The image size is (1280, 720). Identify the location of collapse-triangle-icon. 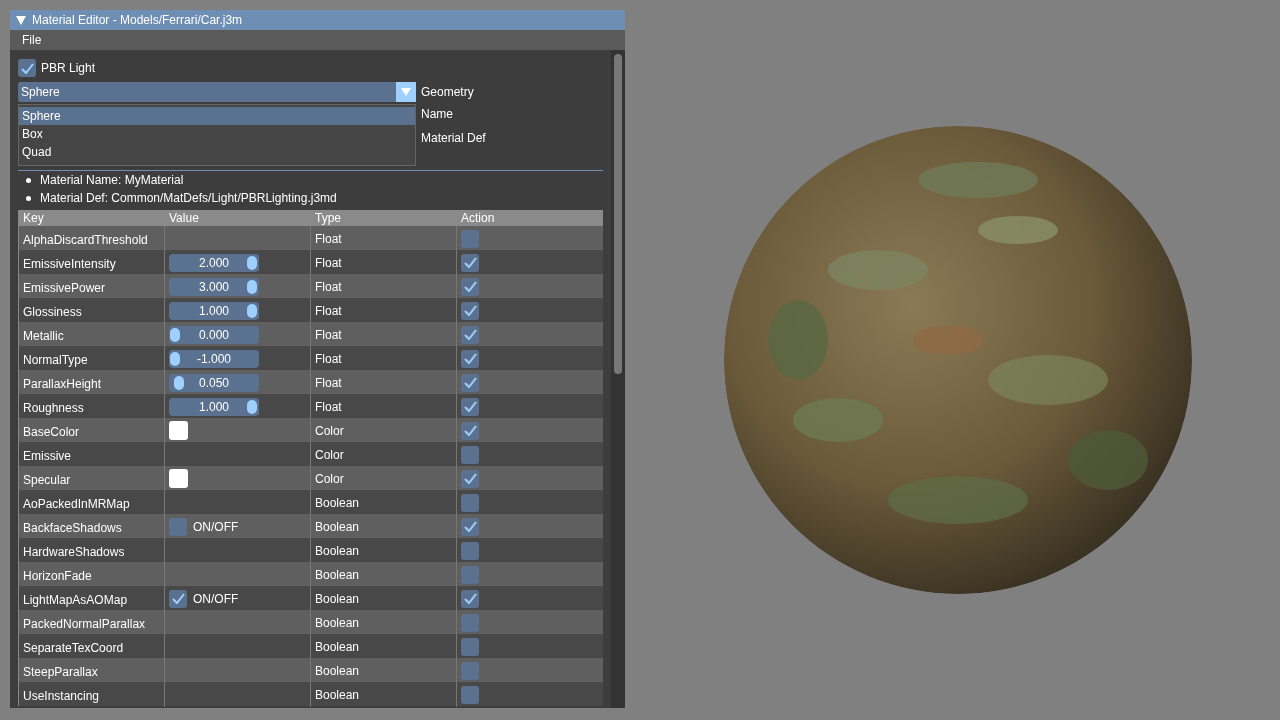
(21, 20).